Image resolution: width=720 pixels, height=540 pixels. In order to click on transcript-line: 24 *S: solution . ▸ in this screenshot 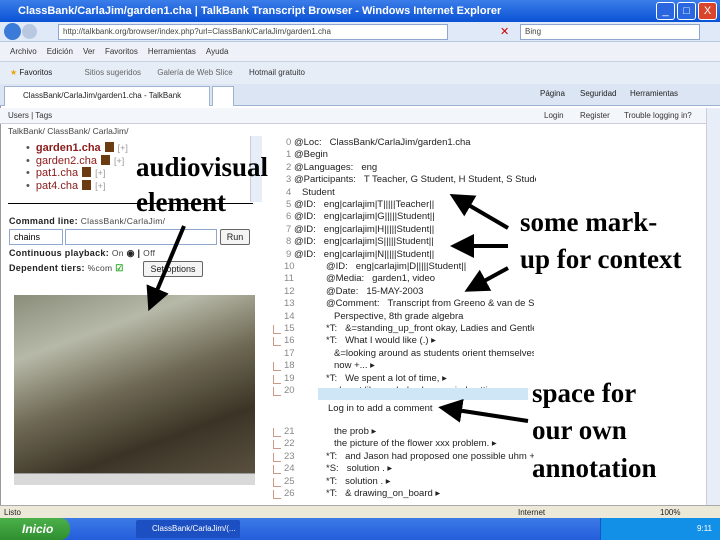, I will do `click(409, 469)`.